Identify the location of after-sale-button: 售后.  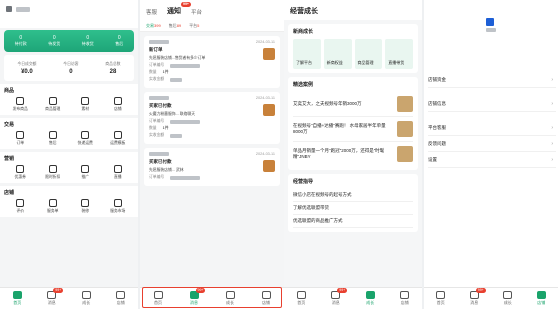
(53, 138).